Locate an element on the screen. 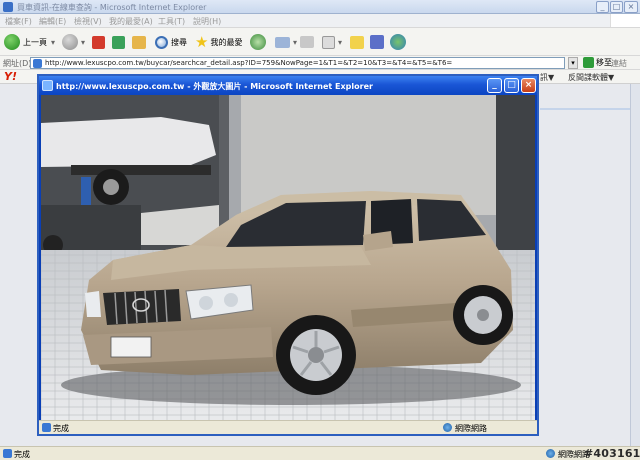 Image resolution: width=640 pixels, height=460 pixels. popup-status-text: 完成 is located at coordinates (61, 428).